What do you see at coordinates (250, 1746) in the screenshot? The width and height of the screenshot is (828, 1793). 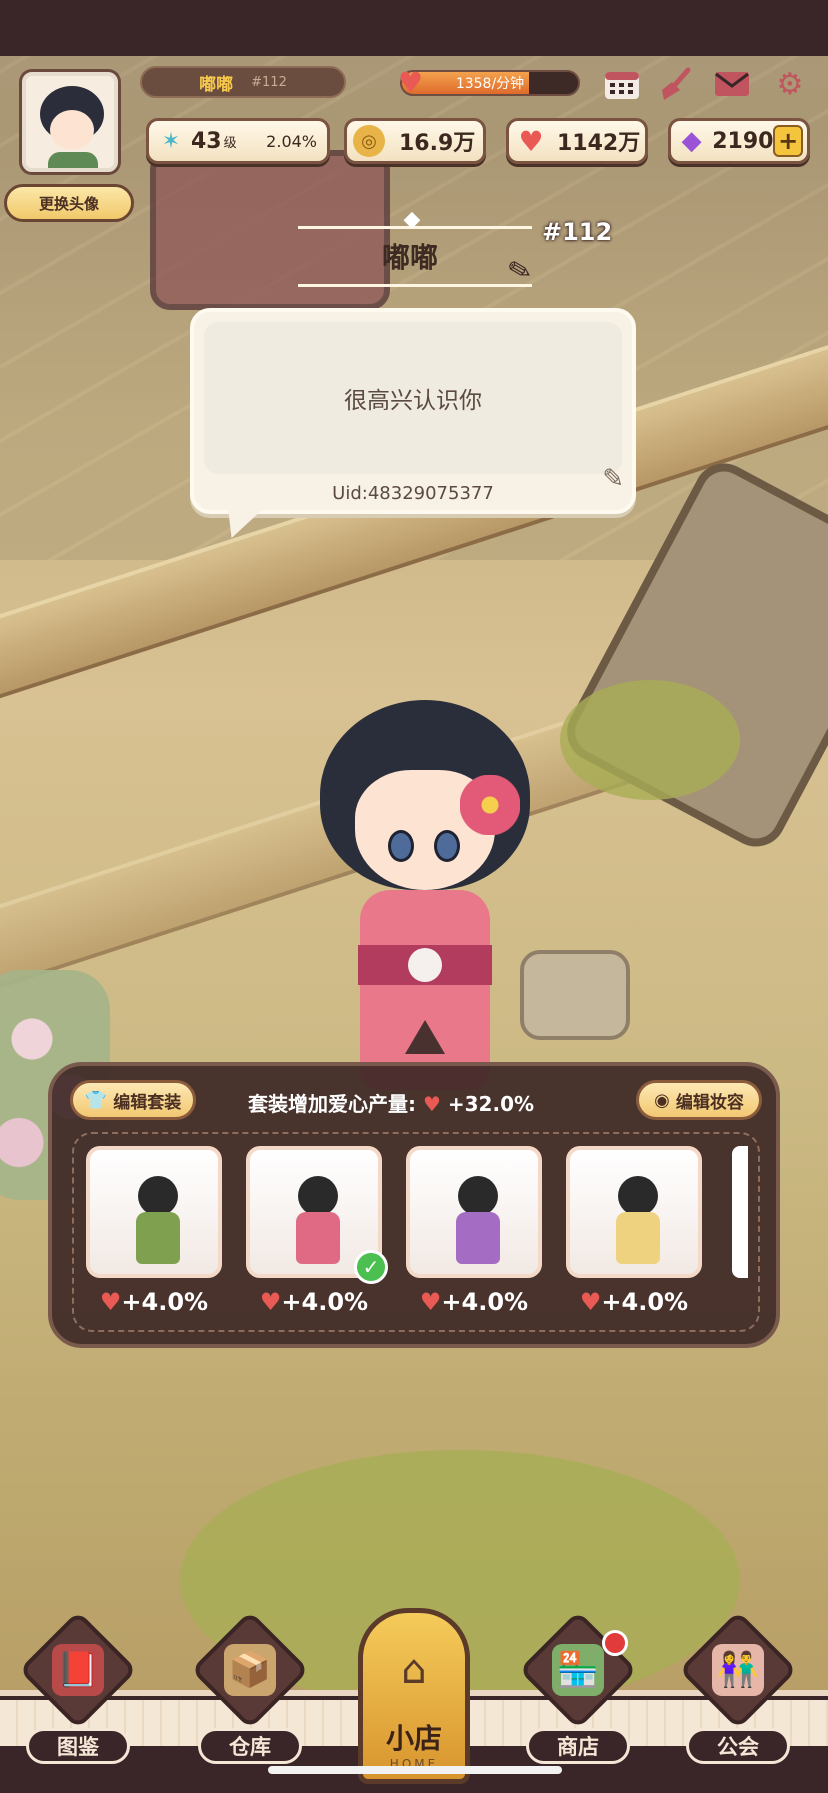 I see `nav-storage-label: 仓库` at bounding box center [250, 1746].